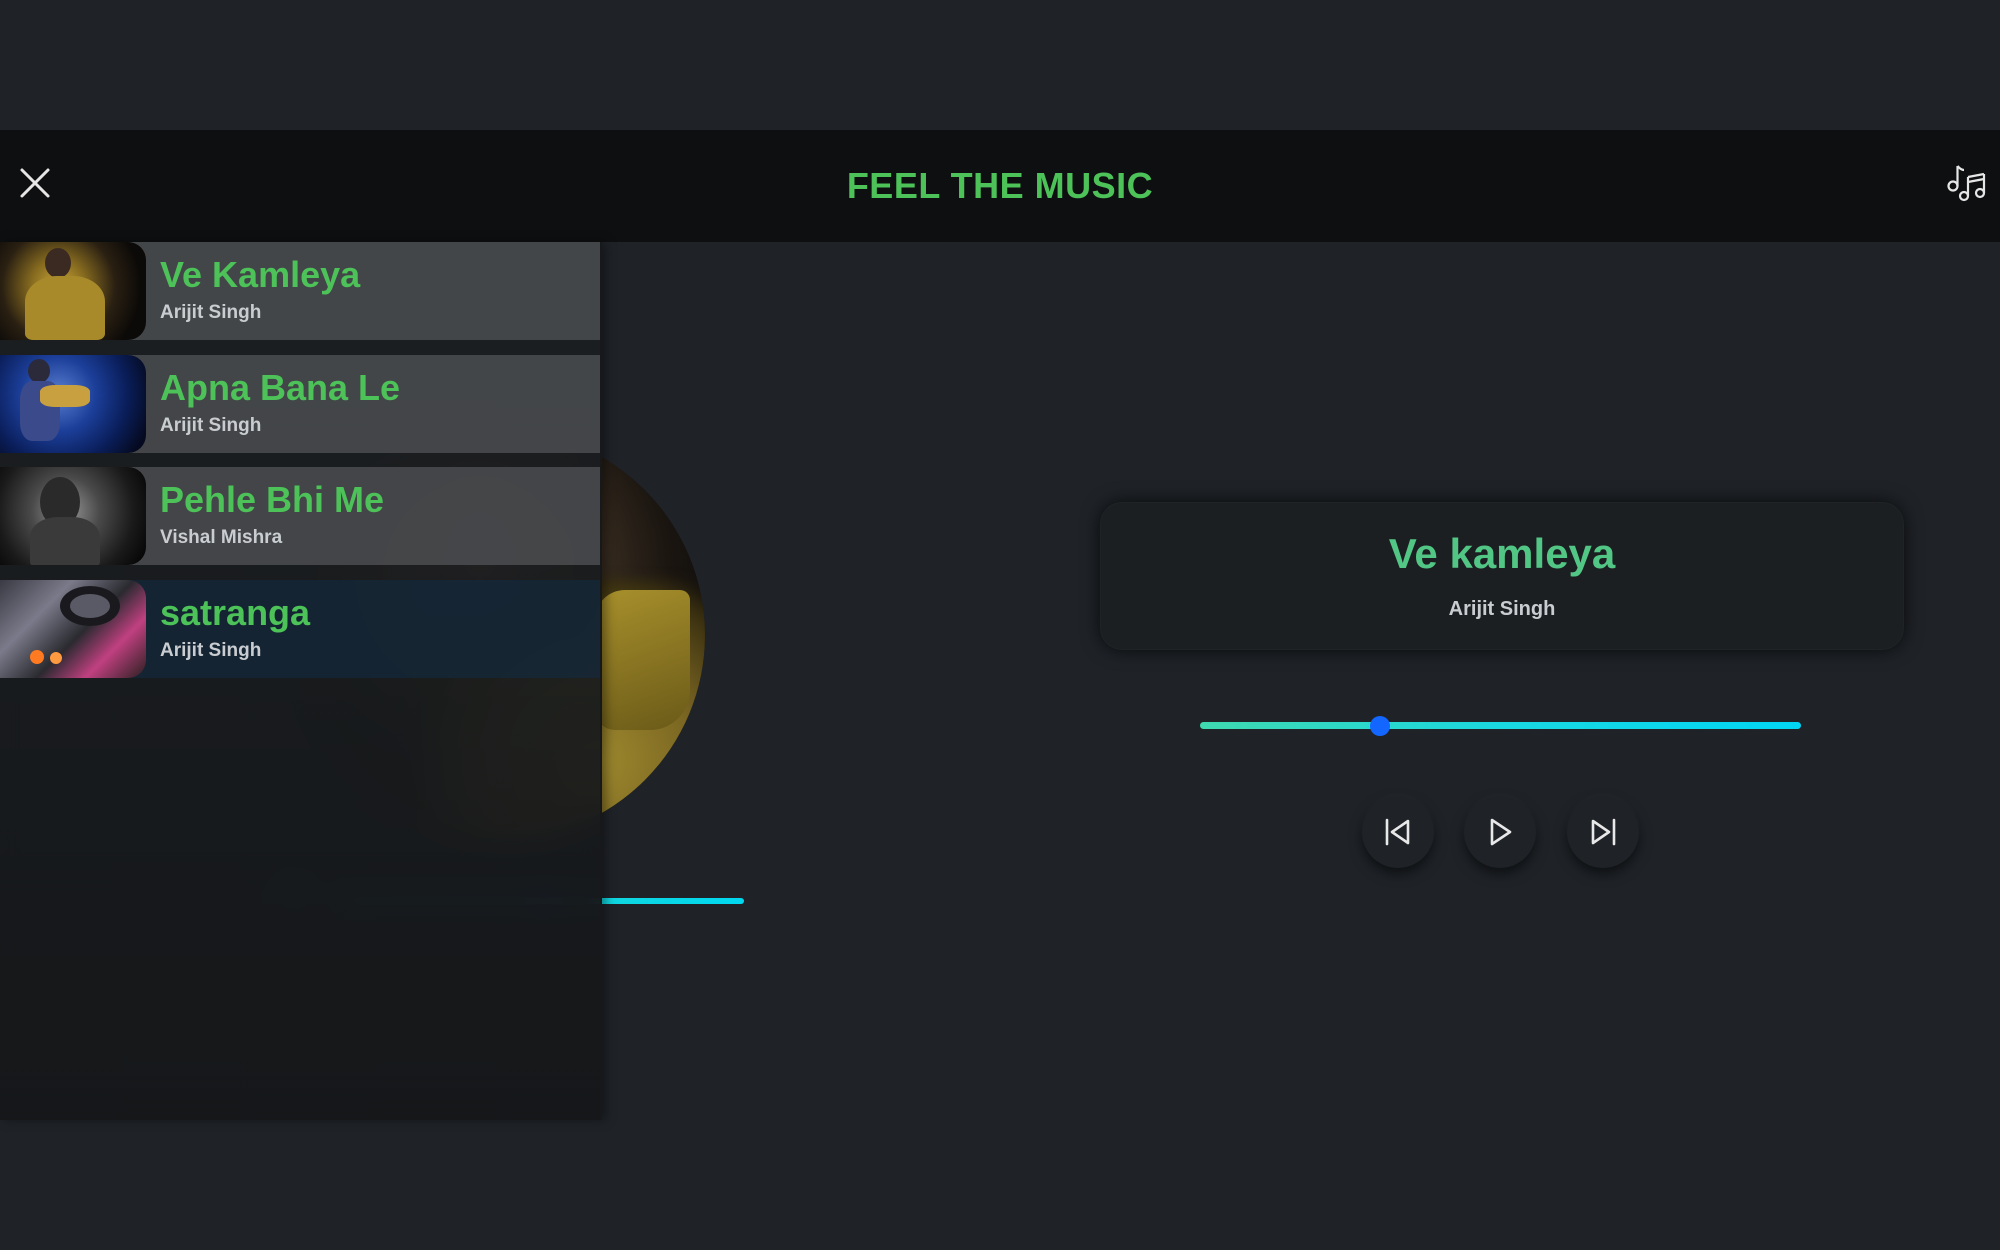  Describe the element at coordinates (235, 612) in the screenshot. I see `song-title: satranga` at that location.